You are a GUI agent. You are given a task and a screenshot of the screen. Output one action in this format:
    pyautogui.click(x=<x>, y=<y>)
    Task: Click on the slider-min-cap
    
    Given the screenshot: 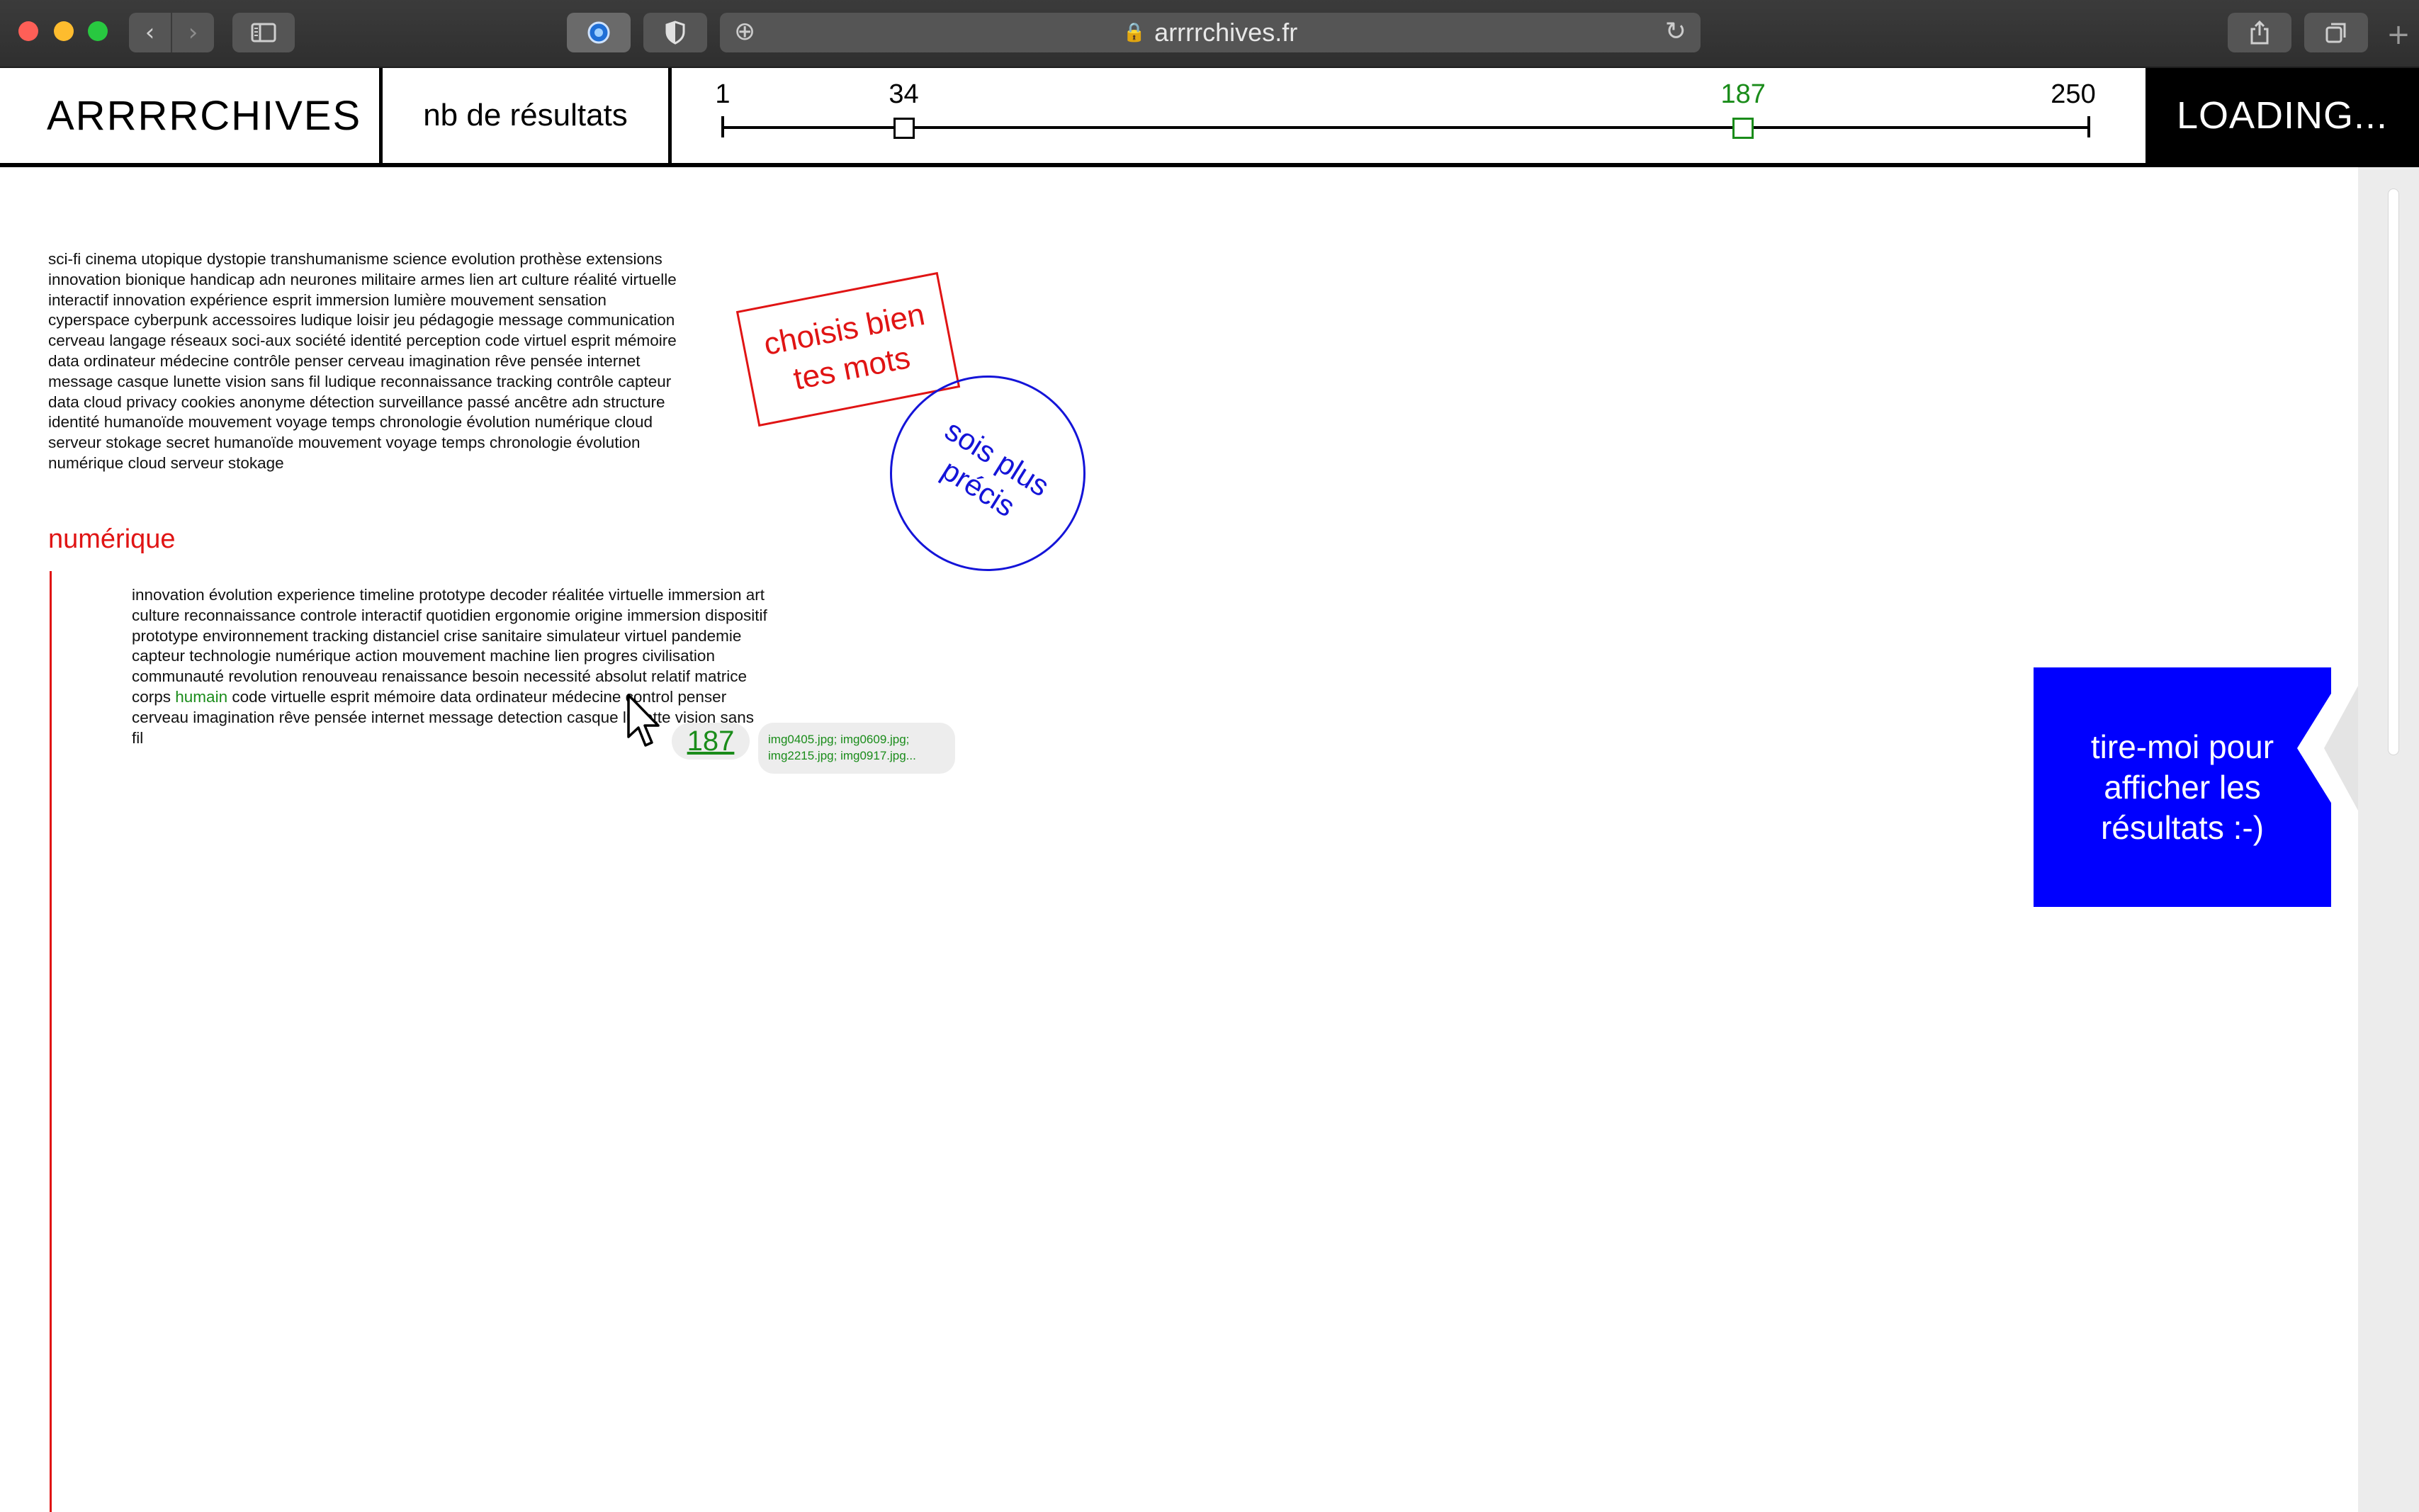 What is the action you would take?
    pyautogui.click(x=722, y=126)
    